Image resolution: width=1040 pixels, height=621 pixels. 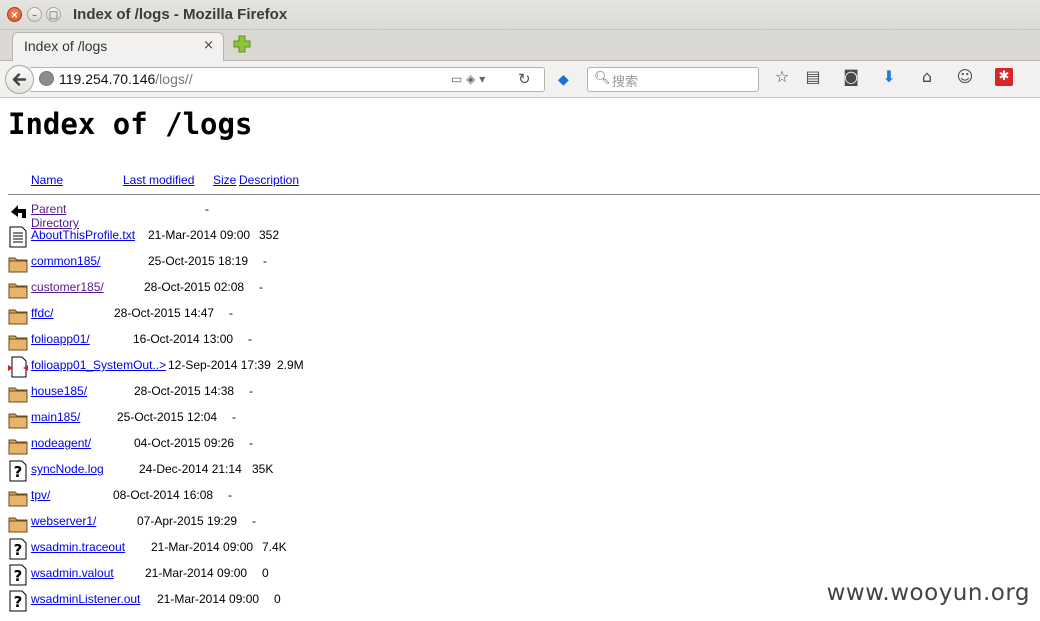 I want to click on window-maximize-button: □, so click(x=53, y=14).